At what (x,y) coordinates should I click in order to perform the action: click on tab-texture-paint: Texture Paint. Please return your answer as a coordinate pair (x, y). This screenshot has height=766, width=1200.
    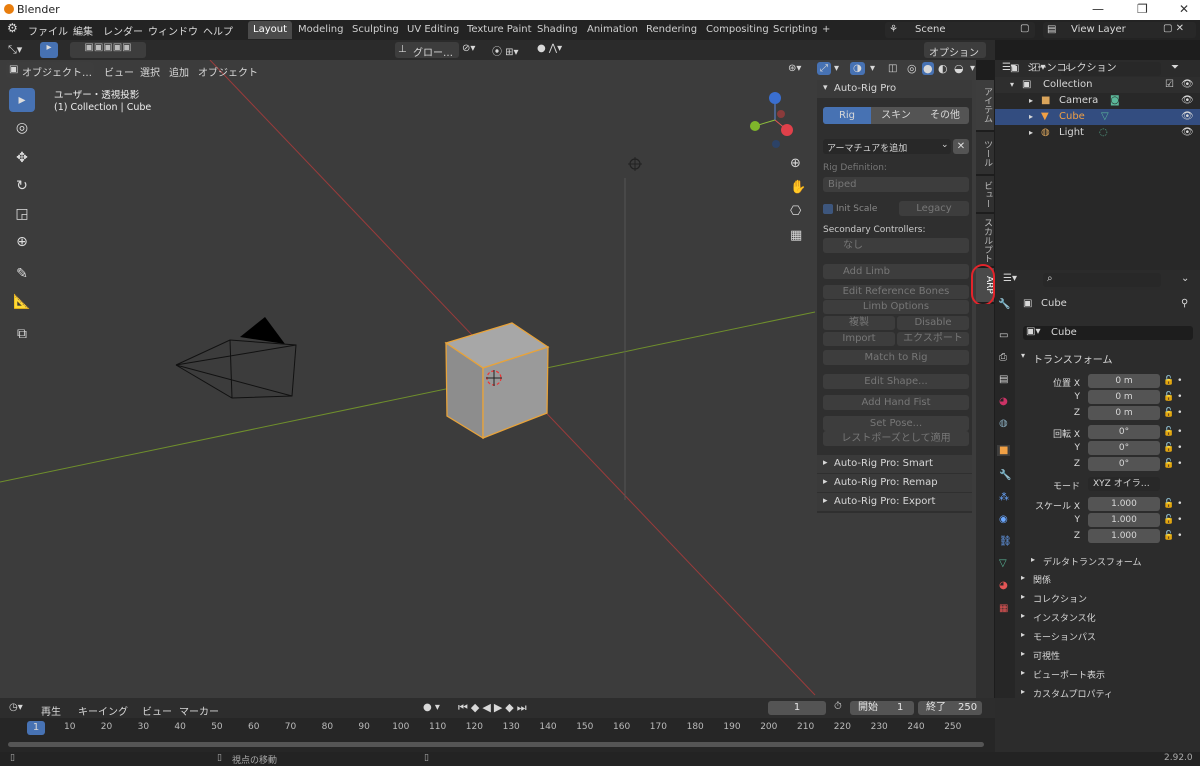
    Looking at the image, I should click on (499, 30).